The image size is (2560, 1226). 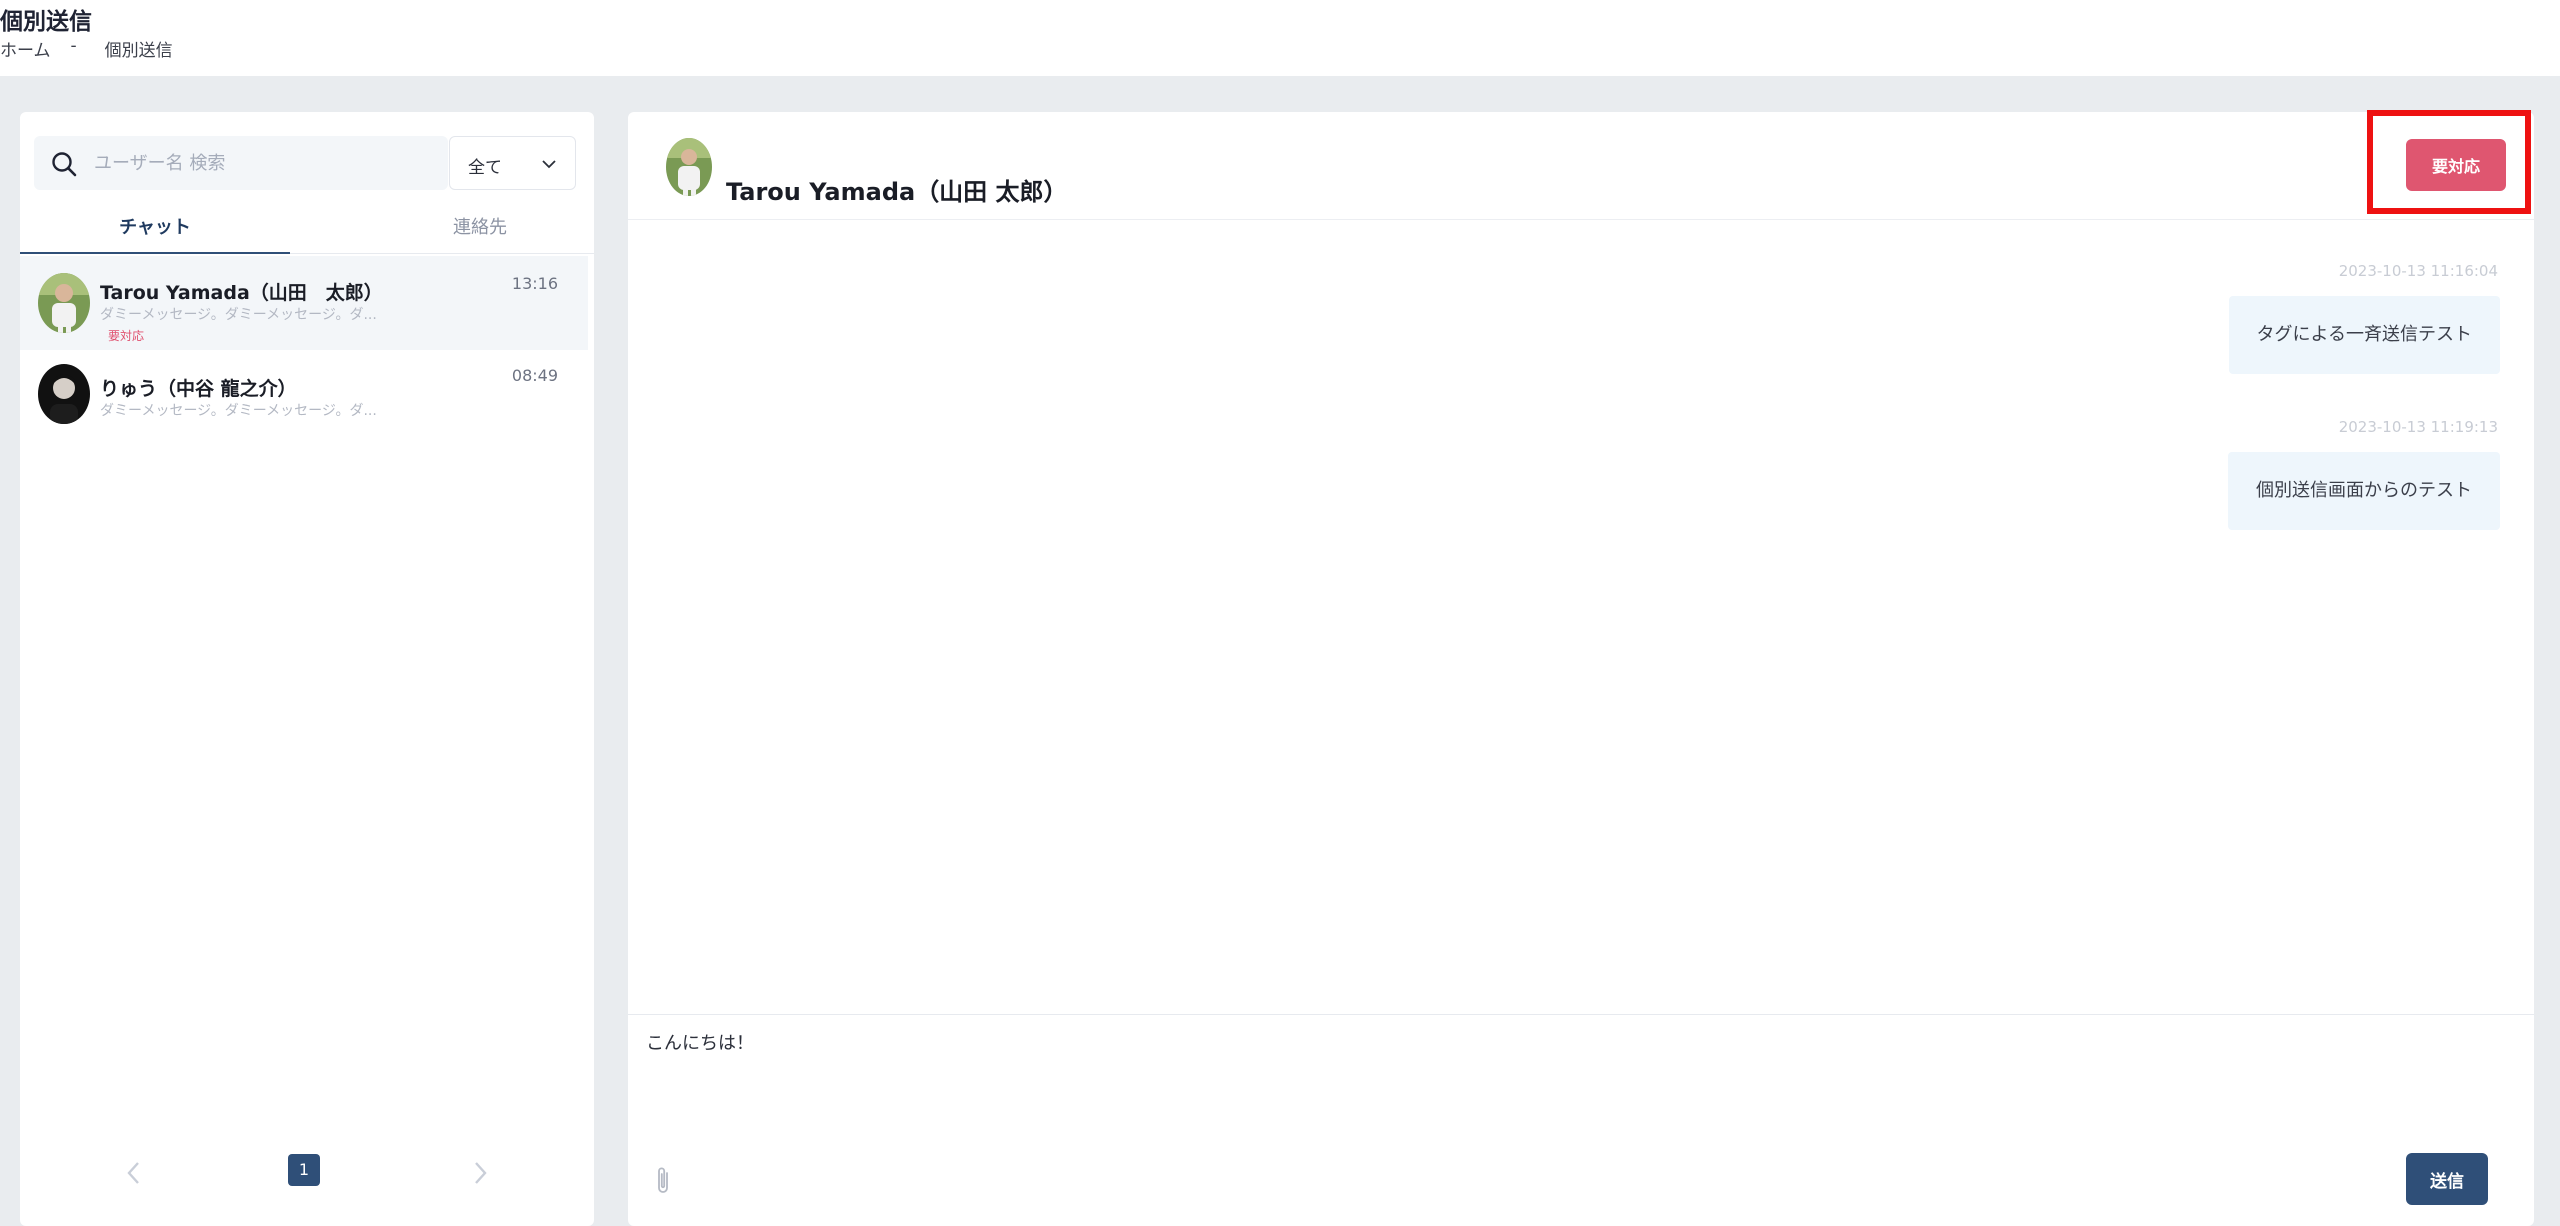 What do you see at coordinates (663, 1181) in the screenshot?
I see `paperclip-icon` at bounding box center [663, 1181].